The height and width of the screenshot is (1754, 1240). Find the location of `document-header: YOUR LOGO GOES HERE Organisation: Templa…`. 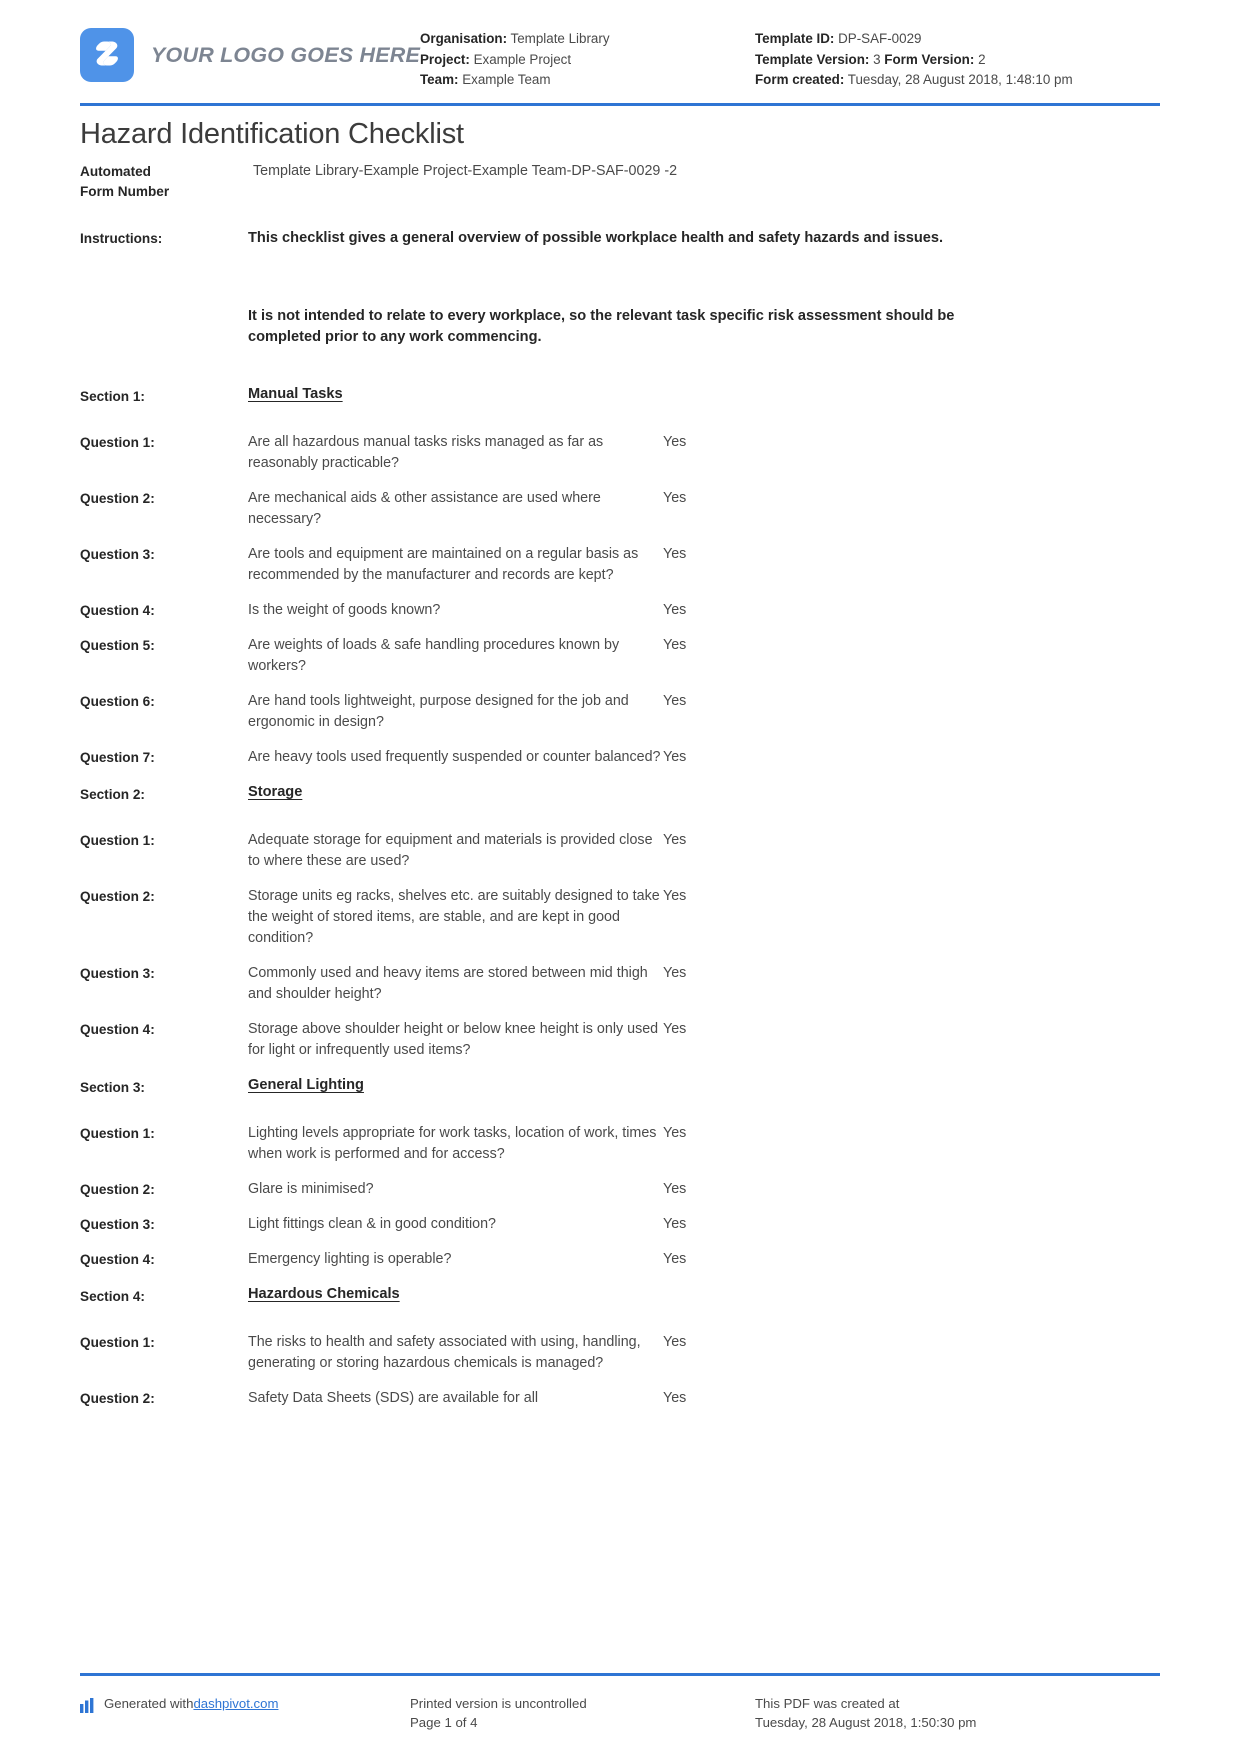

document-header: YOUR LOGO GOES HERE Organisation: Templa… is located at coordinates (620, 50).